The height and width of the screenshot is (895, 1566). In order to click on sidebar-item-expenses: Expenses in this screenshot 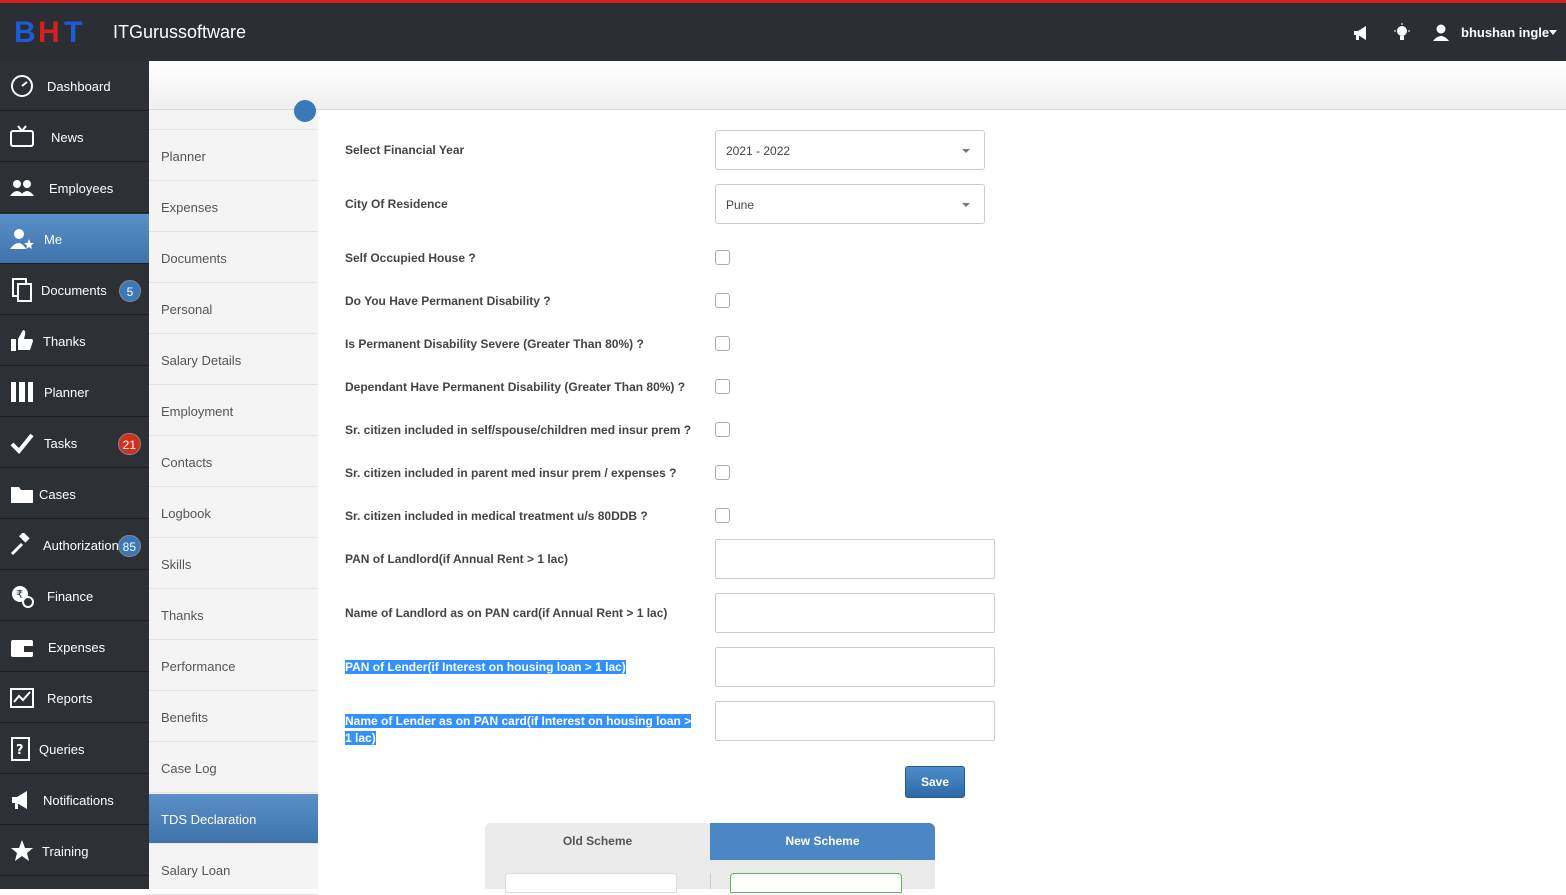, I will do `click(74, 647)`.